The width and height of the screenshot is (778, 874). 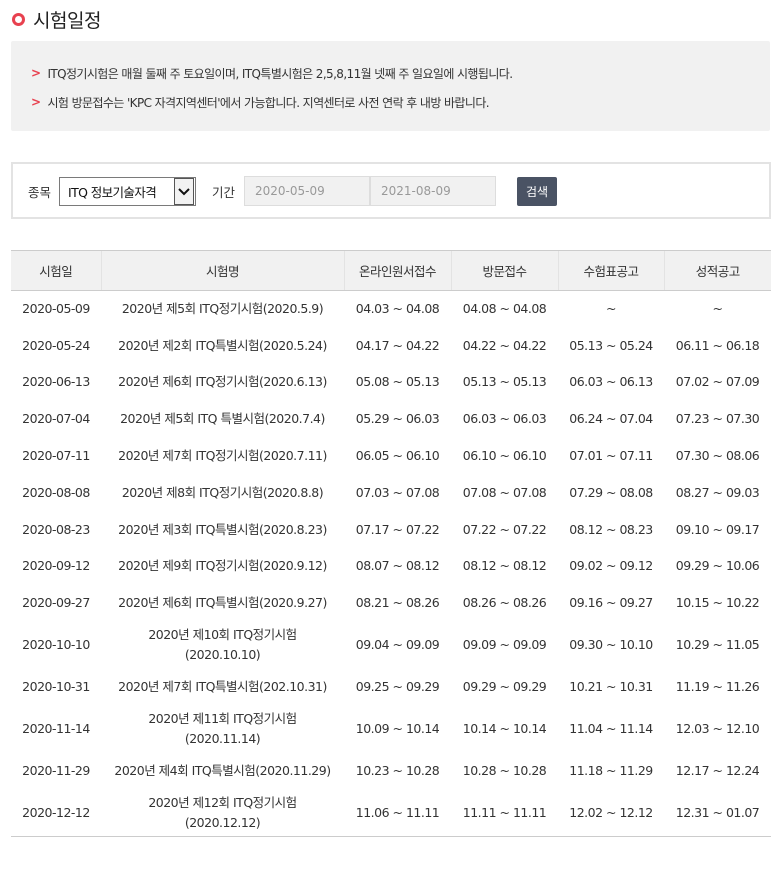 What do you see at coordinates (717, 456) in the screenshot?
I see `cell-result-announcement: 07.30 ~ 08.06` at bounding box center [717, 456].